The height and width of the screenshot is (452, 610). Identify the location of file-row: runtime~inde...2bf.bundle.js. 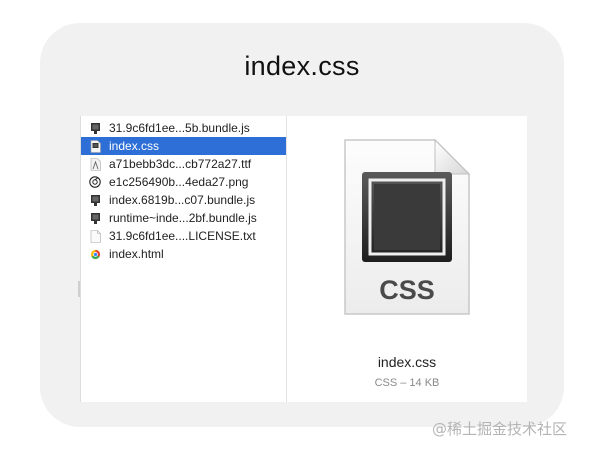
(183, 218).